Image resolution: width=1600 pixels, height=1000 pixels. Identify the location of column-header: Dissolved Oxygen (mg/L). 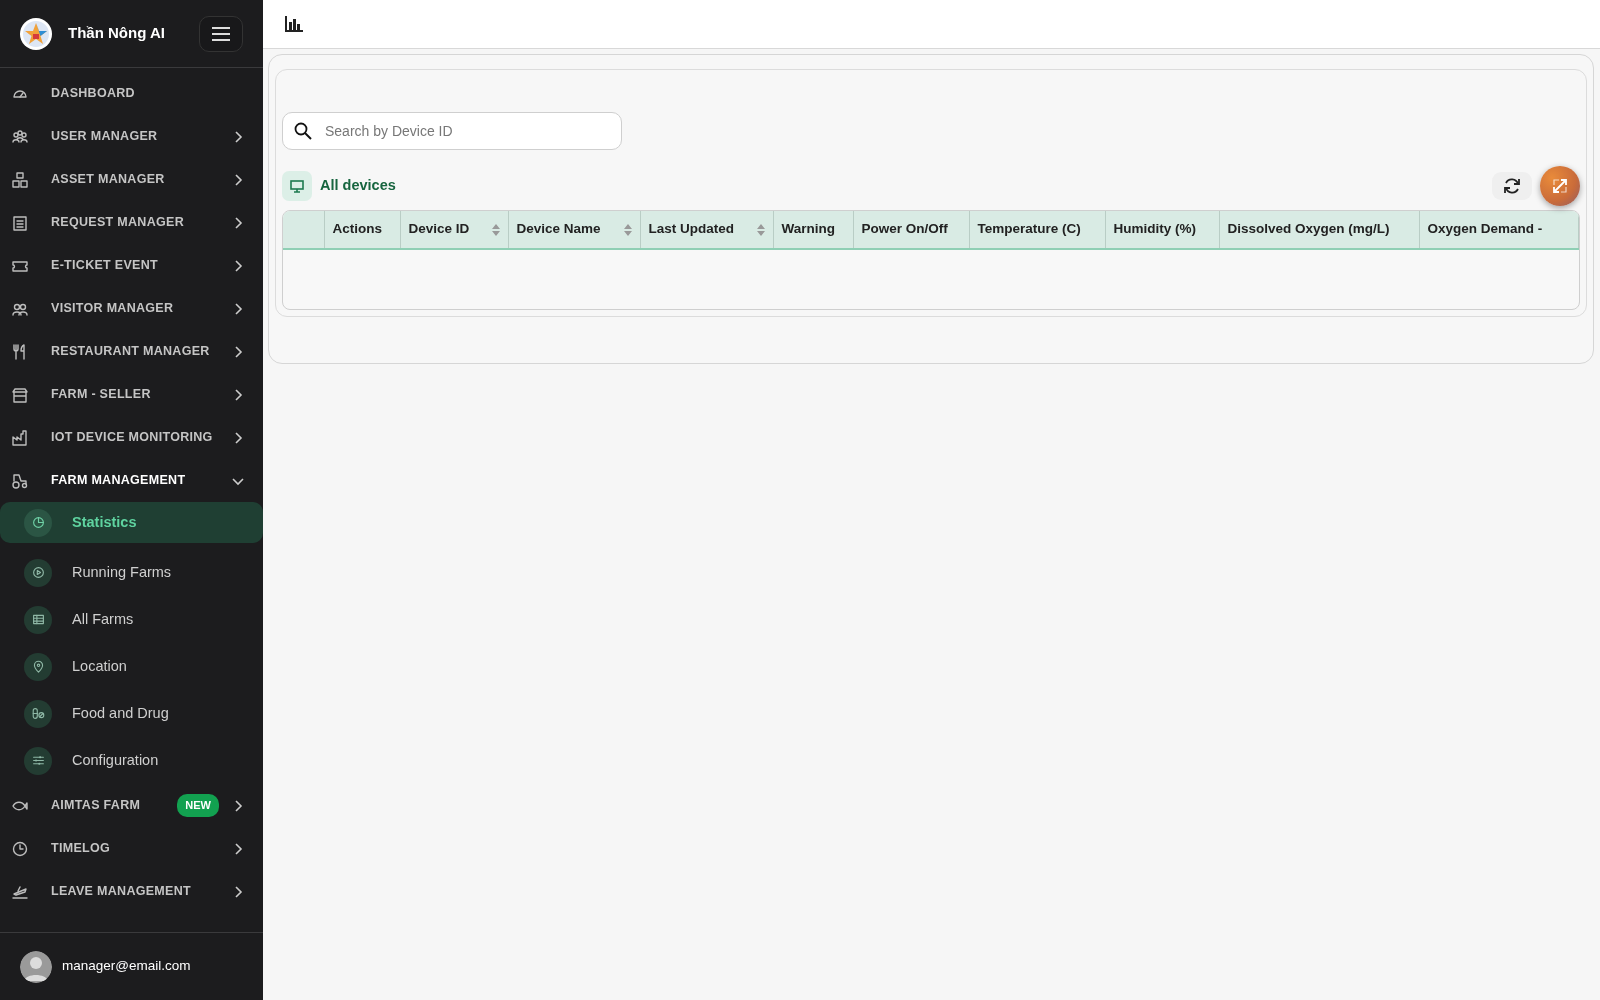
(1319, 230).